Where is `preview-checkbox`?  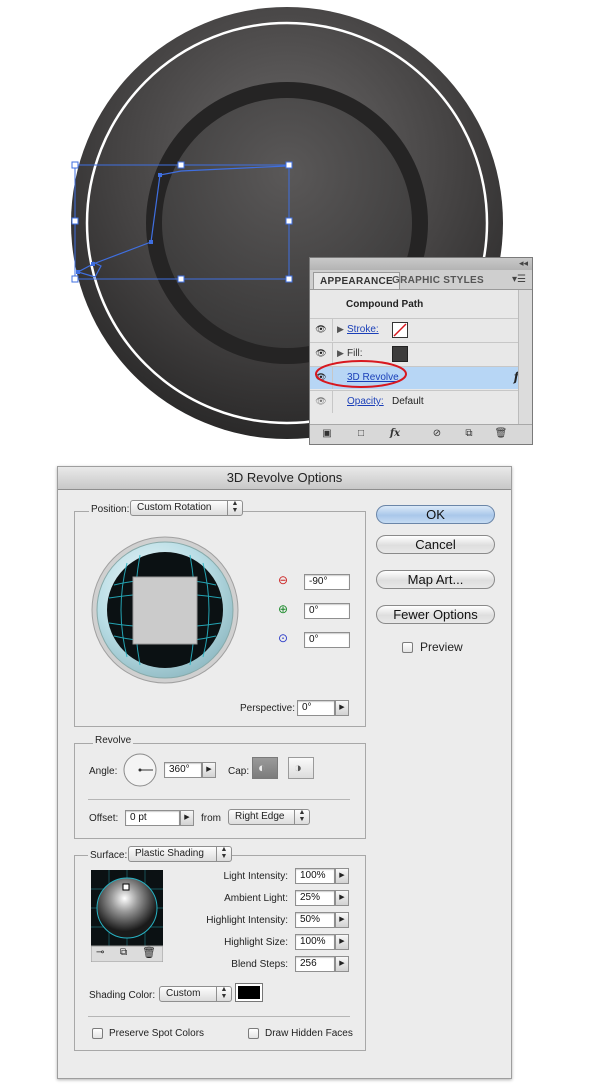
preview-checkbox is located at coordinates (407, 647).